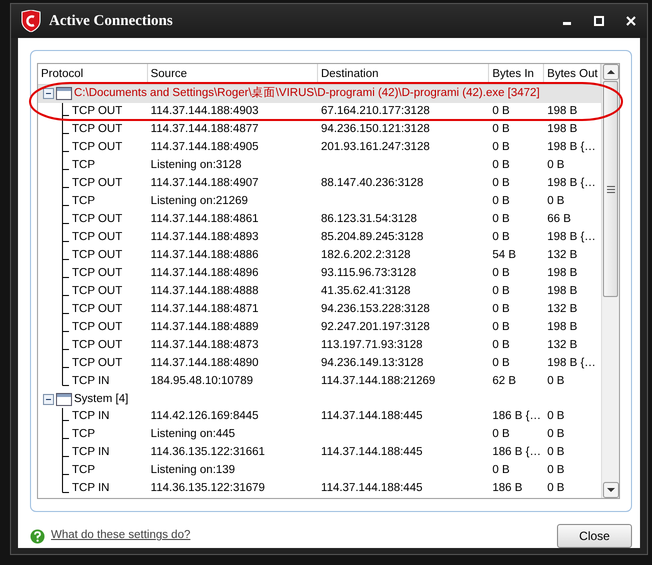 This screenshot has height=565, width=652. What do you see at coordinates (375, 110) in the screenshot?
I see `table-cell: 67.164.210.177:3128` at bounding box center [375, 110].